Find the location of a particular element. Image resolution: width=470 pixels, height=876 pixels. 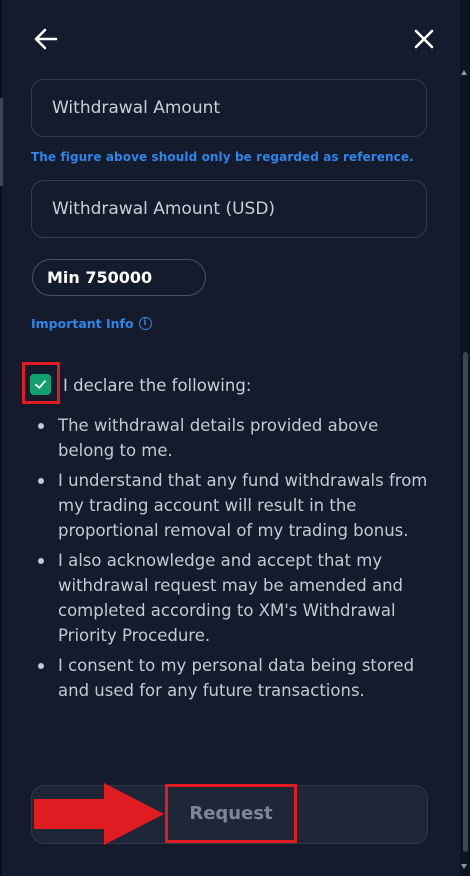

important-info-label: Important Info is located at coordinates (82, 323).